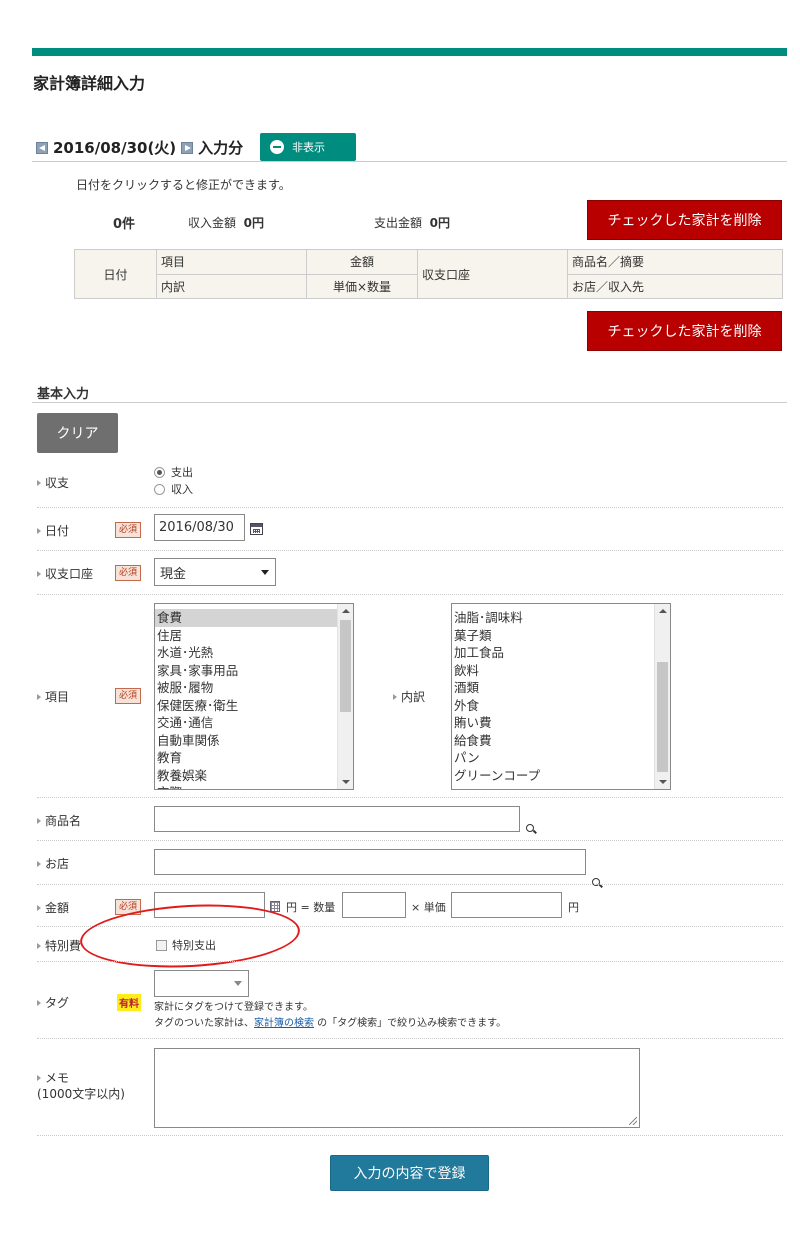 This screenshot has height=1241, width=800. What do you see at coordinates (337, 819) in the screenshot?
I see `product-input` at bounding box center [337, 819].